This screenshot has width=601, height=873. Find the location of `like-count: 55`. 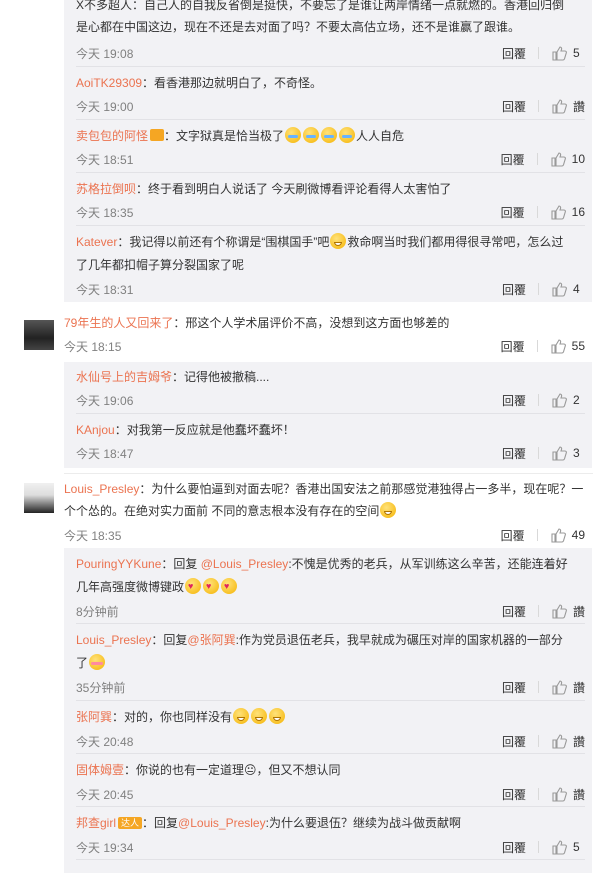

like-count: 55 is located at coordinates (578, 346).